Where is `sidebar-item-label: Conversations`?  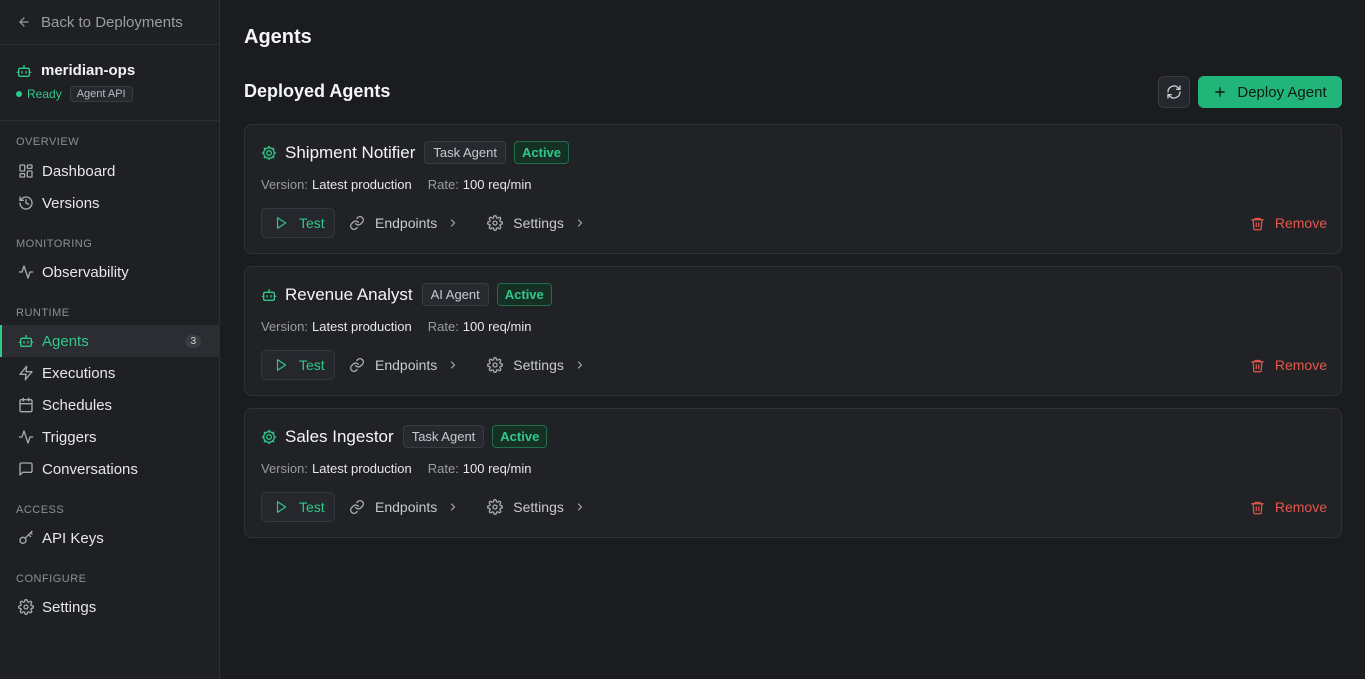 sidebar-item-label: Conversations is located at coordinates (90, 469).